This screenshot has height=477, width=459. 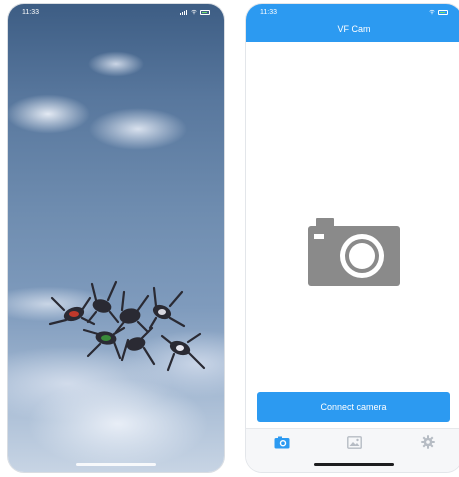 I want to click on tab-gallery, so click(x=354, y=442).